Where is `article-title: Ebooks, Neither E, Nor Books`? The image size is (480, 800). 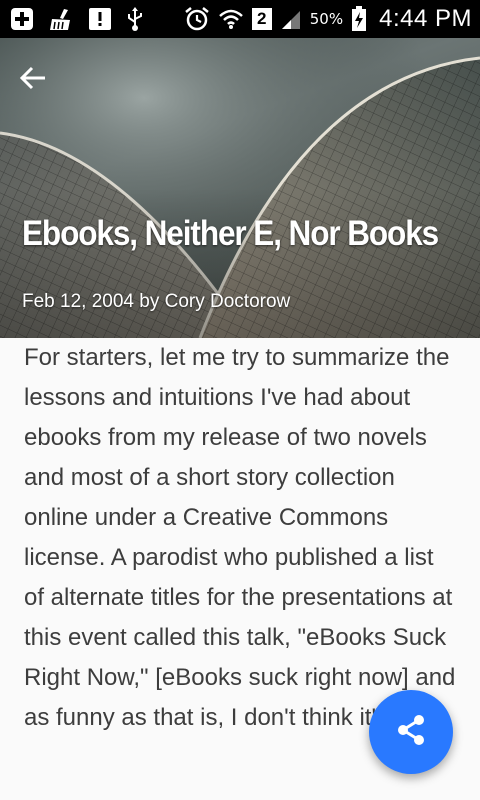
article-title: Ebooks, Neither E, Nor Books is located at coordinates (230, 233).